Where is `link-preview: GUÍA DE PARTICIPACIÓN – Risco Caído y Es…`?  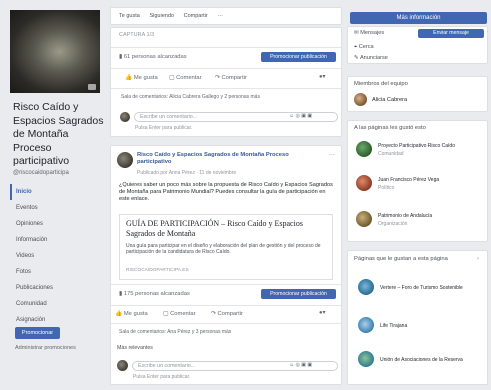
link-preview: GUÍA DE PARTICIPACIÓN – Risco Caído y Es… is located at coordinates (226, 247).